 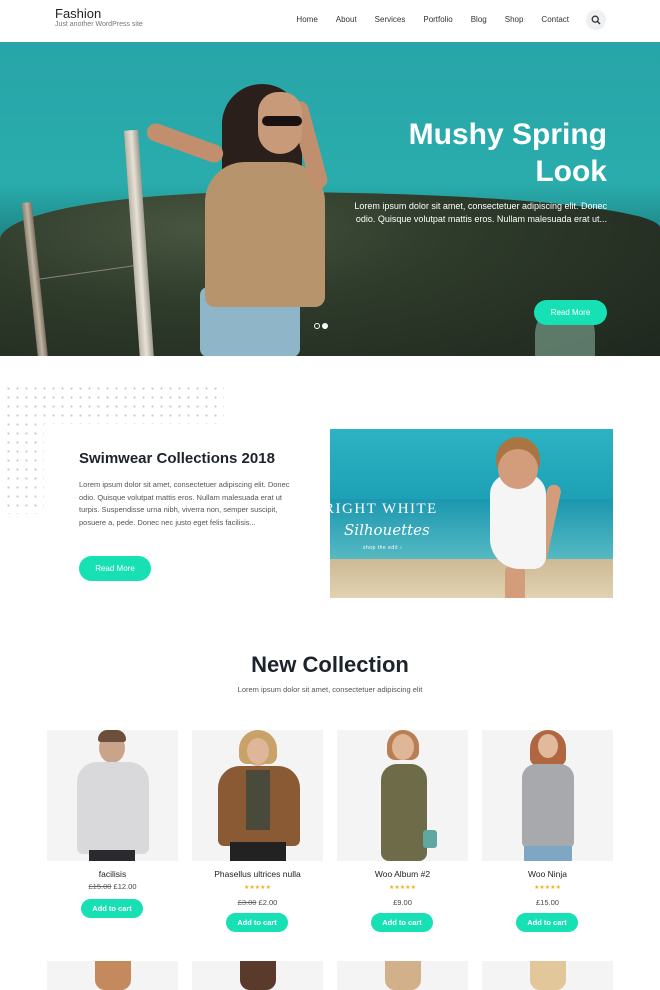 What do you see at coordinates (457, 153) in the screenshot?
I see `hero-title: Mushy Spring Look` at bounding box center [457, 153].